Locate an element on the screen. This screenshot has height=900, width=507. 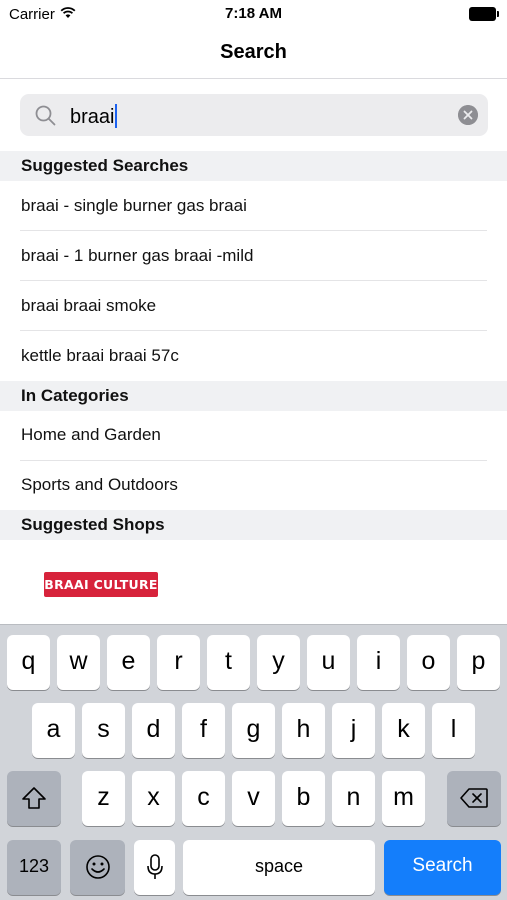
key-c: c is located at coordinates (203, 798).